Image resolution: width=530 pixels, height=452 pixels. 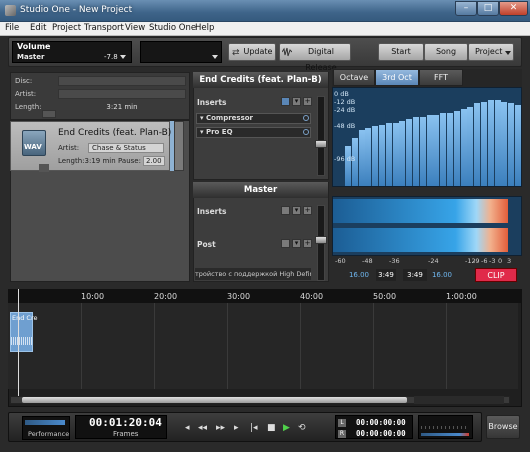 I want to click on menu-studio-one: Studio One, so click(x=172, y=28).